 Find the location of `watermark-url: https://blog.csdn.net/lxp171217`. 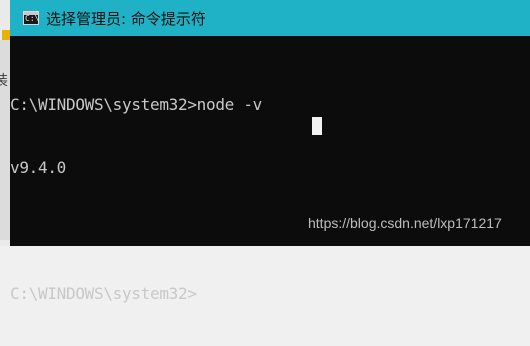

watermark-url: https://blog.csdn.net/lxp171217 is located at coordinates (405, 223).